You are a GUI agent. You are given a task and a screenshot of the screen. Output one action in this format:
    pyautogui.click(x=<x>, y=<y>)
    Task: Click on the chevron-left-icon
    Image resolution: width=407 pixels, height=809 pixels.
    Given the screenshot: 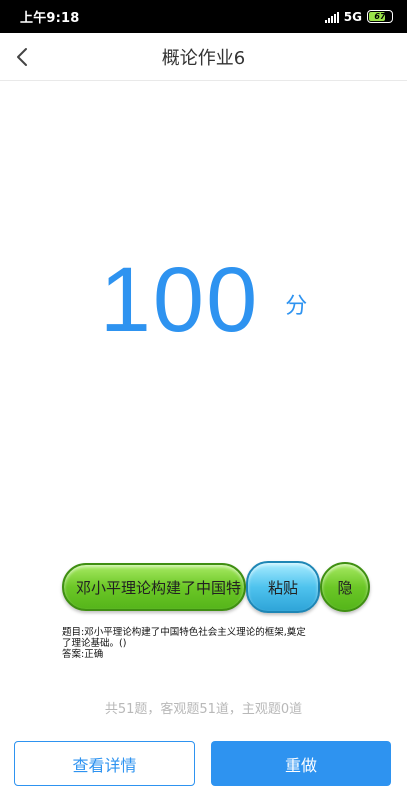 What is the action you would take?
    pyautogui.click(x=22, y=57)
    